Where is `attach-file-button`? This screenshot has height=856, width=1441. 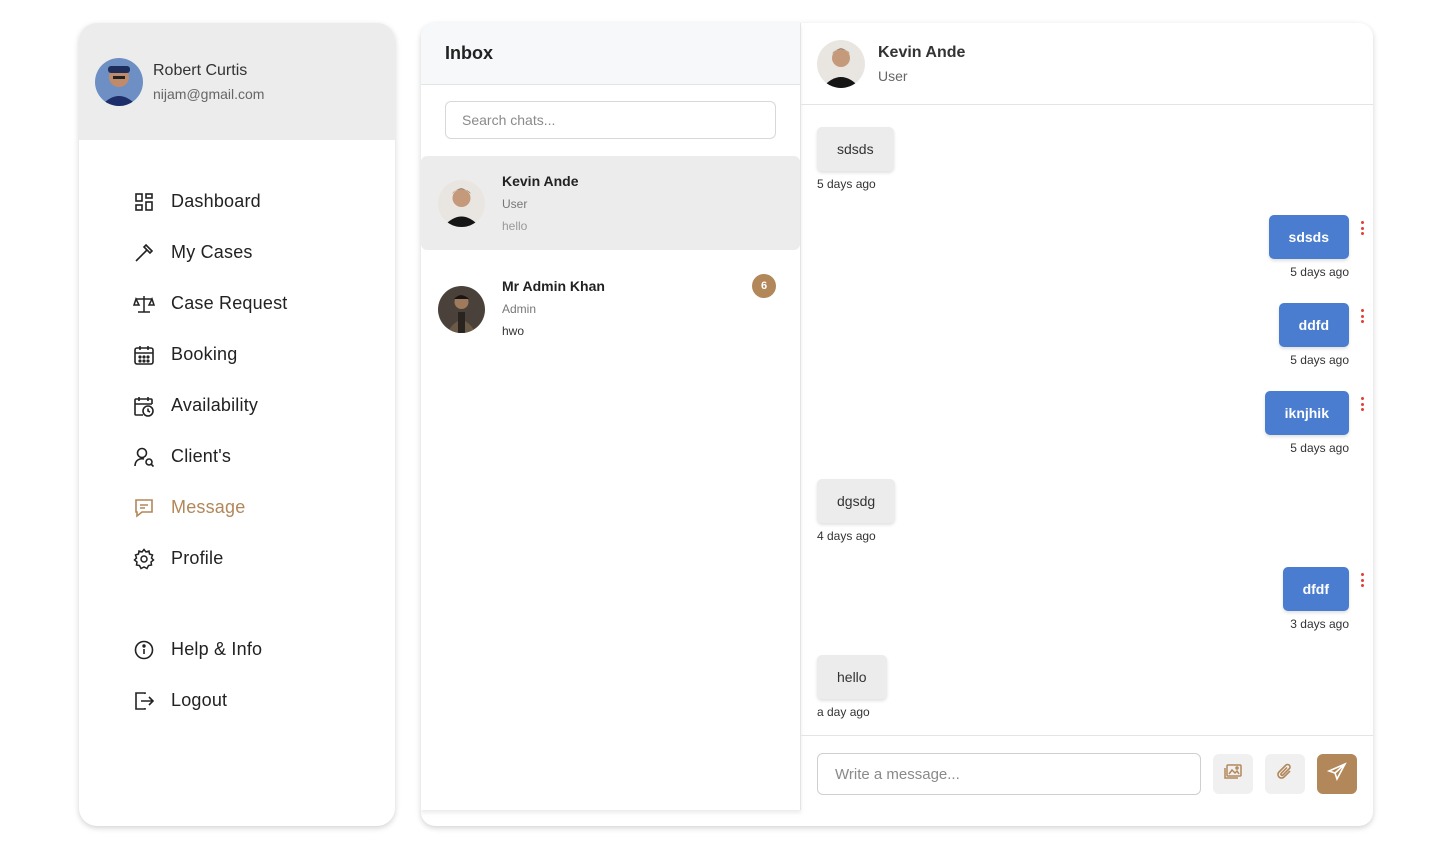
attach-file-button is located at coordinates (1285, 774).